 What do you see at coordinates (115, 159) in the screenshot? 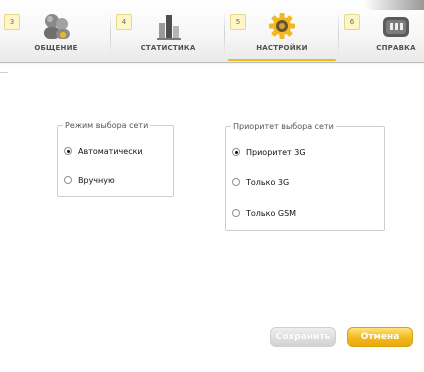
I see `network-mode-group: Режим выбора сети Автоматически Вручную` at bounding box center [115, 159].